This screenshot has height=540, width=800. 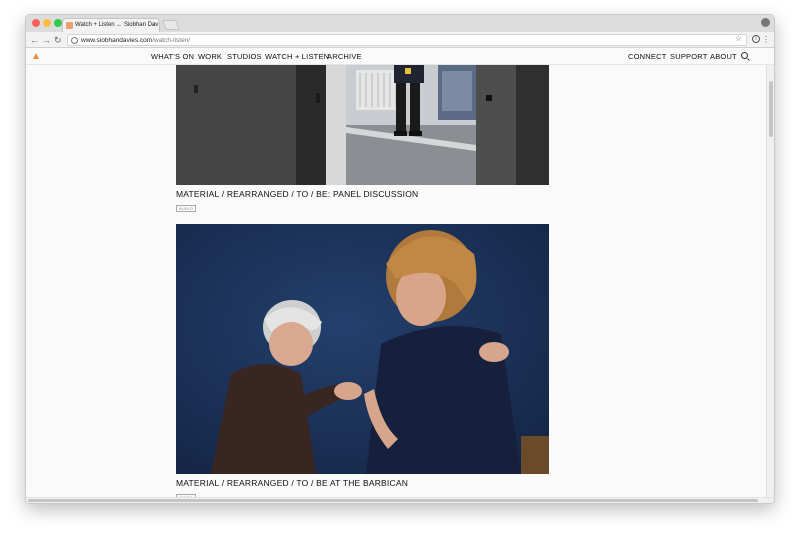 What do you see at coordinates (154, 25) in the screenshot?
I see `tab-close-icon: ×` at bounding box center [154, 25].